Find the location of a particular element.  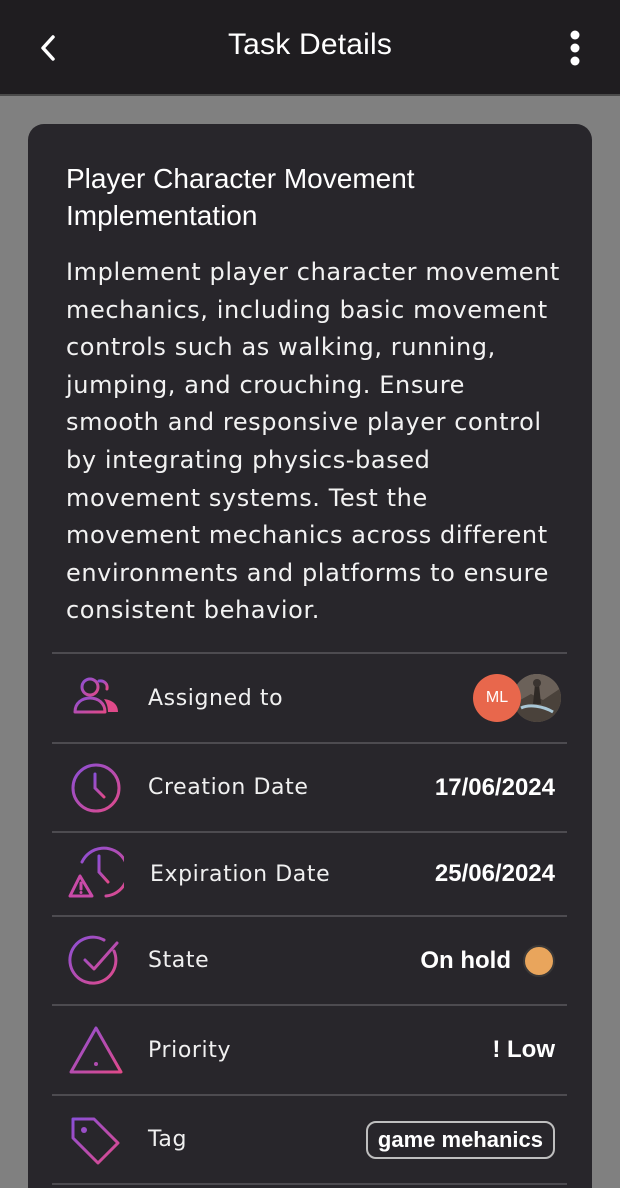

tag-row: Tag game mehanics is located at coordinates (309, 1138).